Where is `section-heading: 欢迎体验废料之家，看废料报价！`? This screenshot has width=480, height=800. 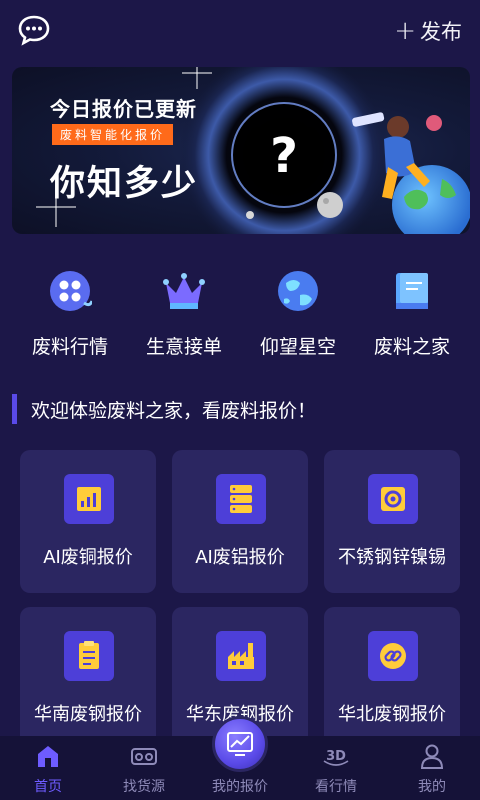 section-heading: 欢迎体验废料之家，看废料报价！ is located at coordinates (164, 409).